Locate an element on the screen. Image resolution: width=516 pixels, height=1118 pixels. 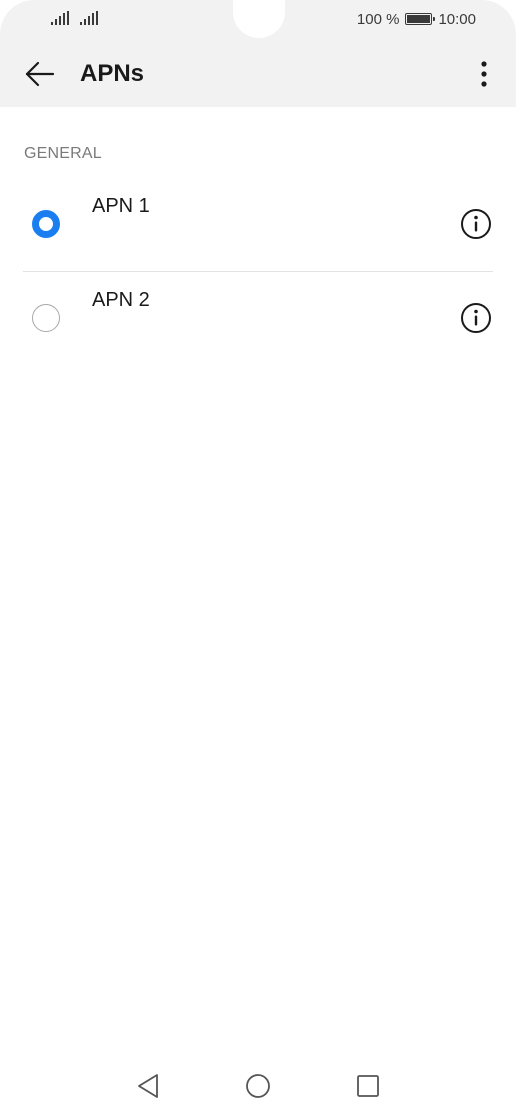
arrow-left-icon is located at coordinates (40, 74).